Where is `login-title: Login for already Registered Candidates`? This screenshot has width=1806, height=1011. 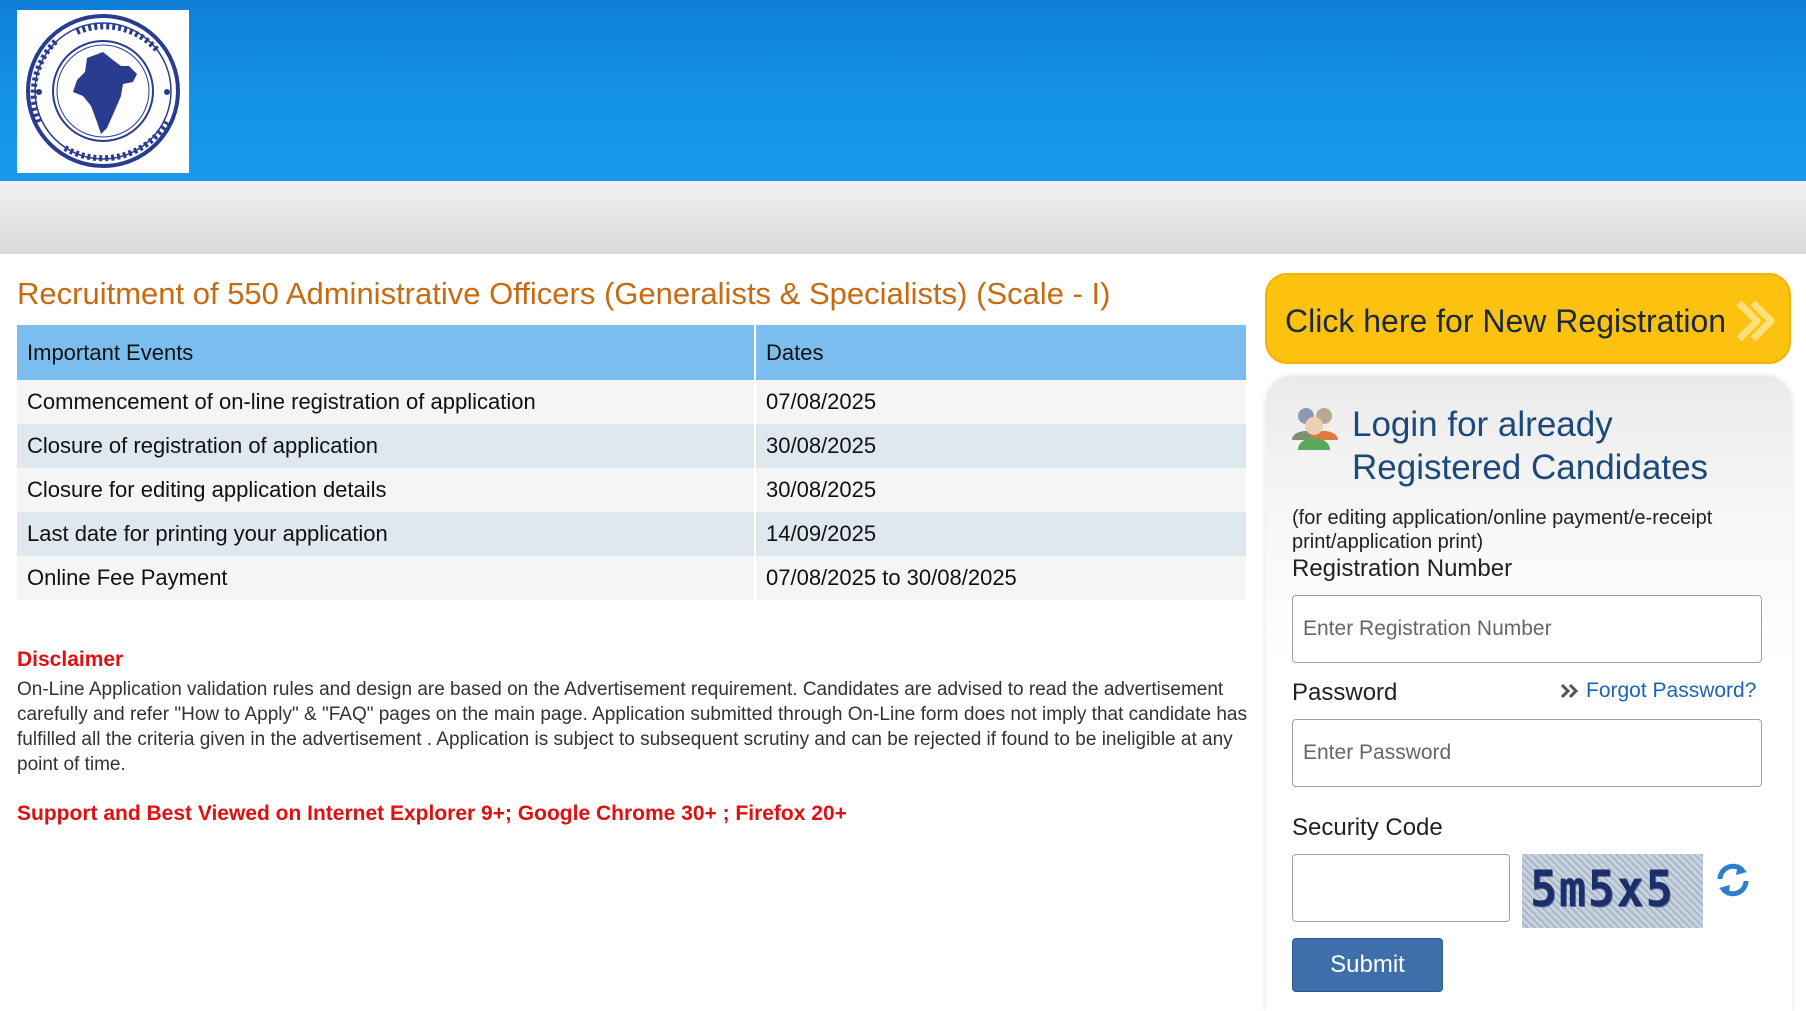 login-title: Login for already Registered Candidates is located at coordinates (1530, 446).